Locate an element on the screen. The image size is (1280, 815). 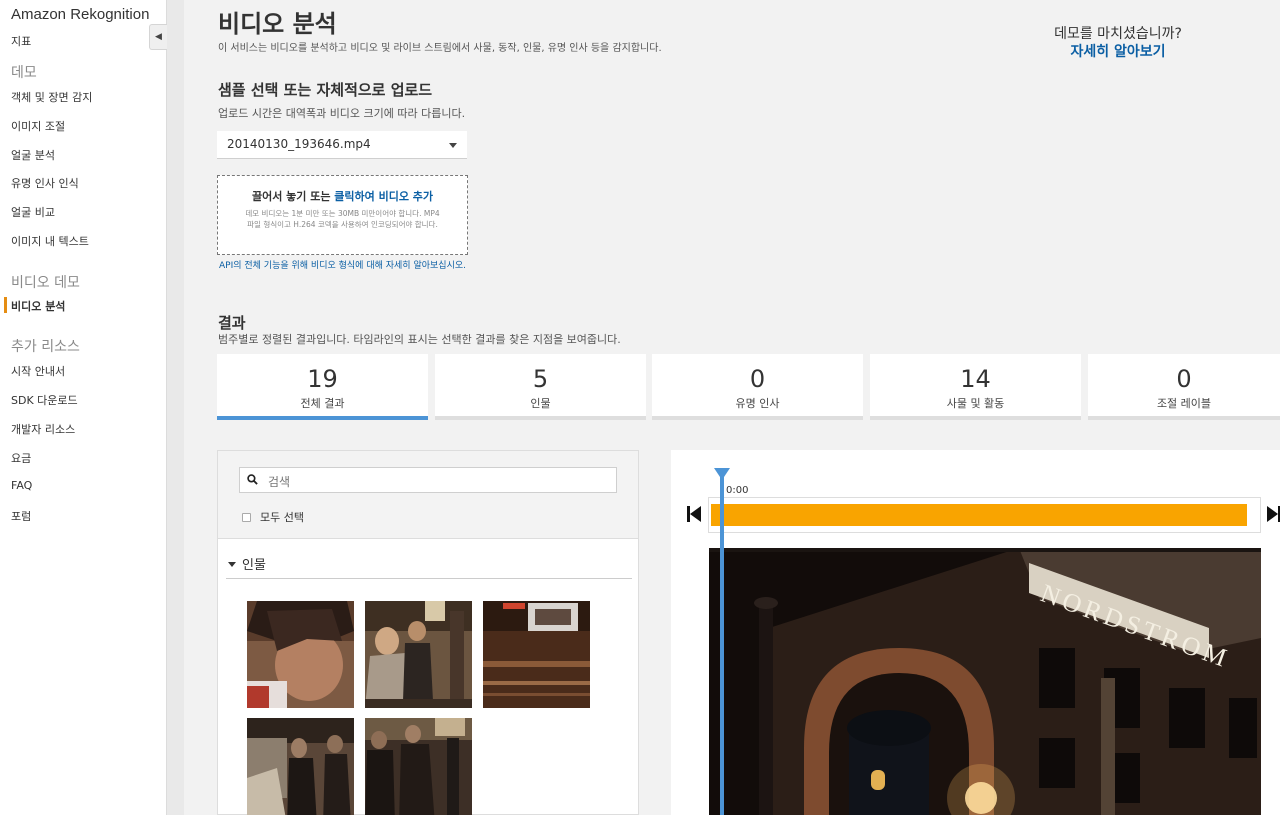
sidebar-item-video-analysis: 비디오 분석 is located at coordinates (38, 306).